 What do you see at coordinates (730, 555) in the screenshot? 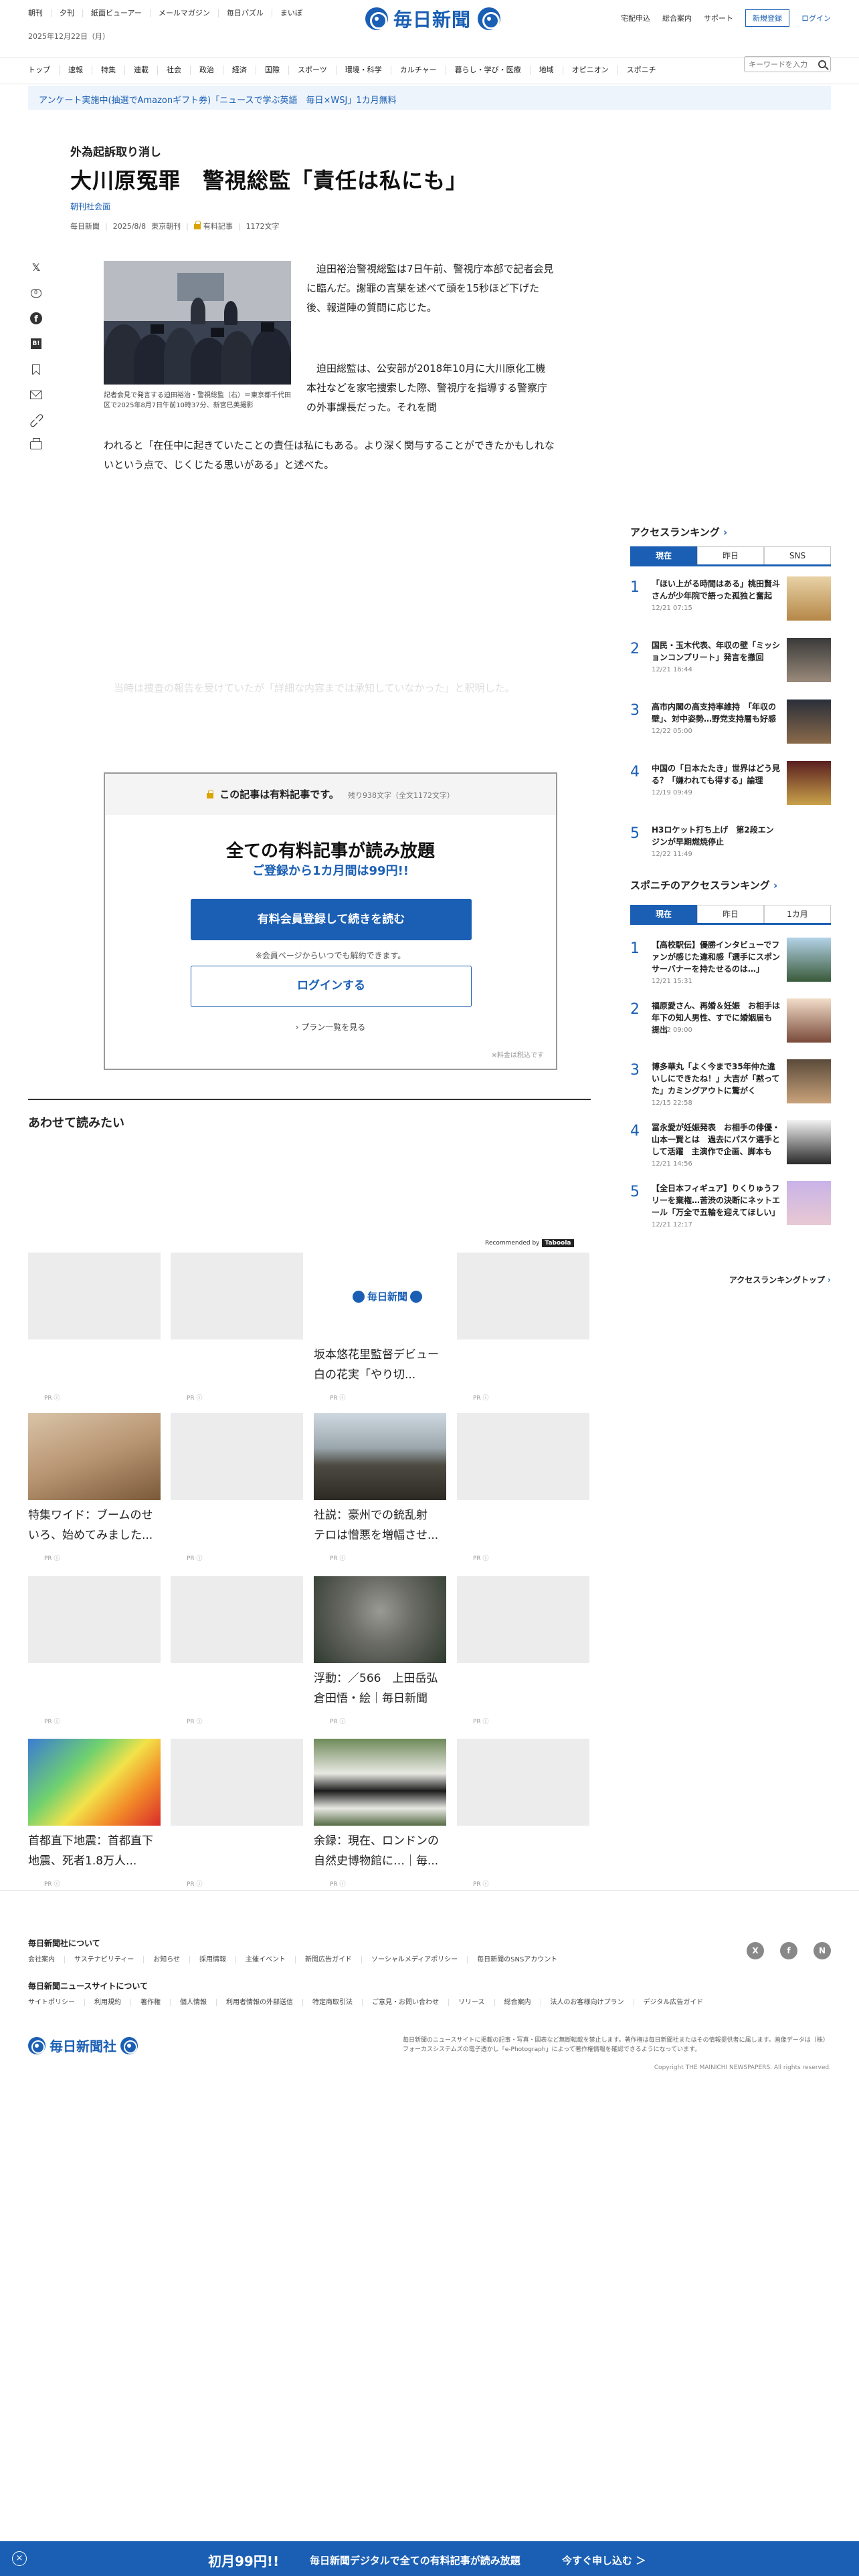
I see `tab-ranking-yesterday: 昨日` at bounding box center [730, 555].